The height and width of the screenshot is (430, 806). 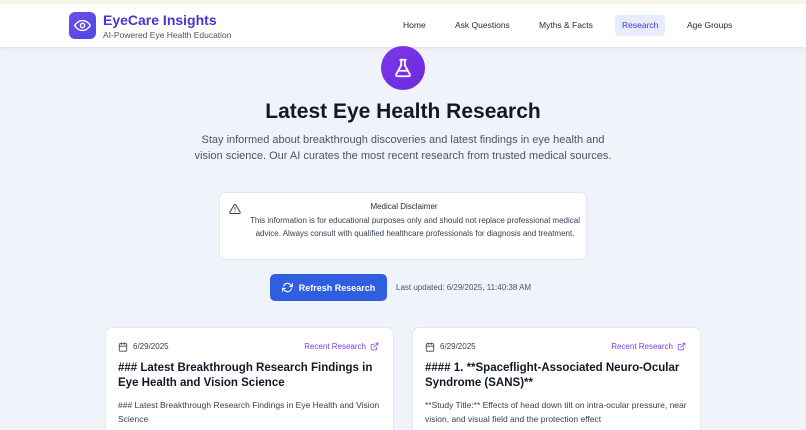 What do you see at coordinates (403, 111) in the screenshot?
I see `page-title: Latest Eye Health Research` at bounding box center [403, 111].